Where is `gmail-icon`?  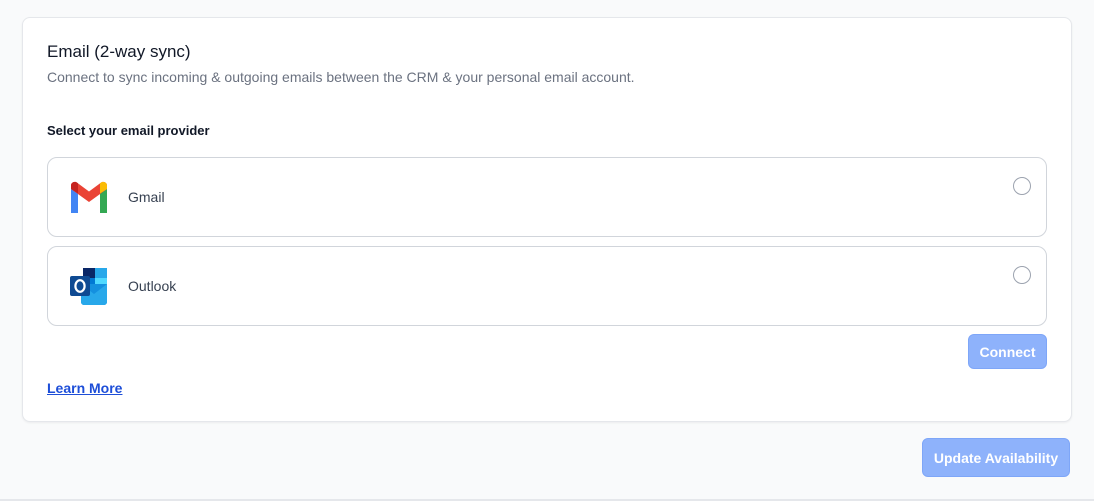 gmail-icon is located at coordinates (89, 198).